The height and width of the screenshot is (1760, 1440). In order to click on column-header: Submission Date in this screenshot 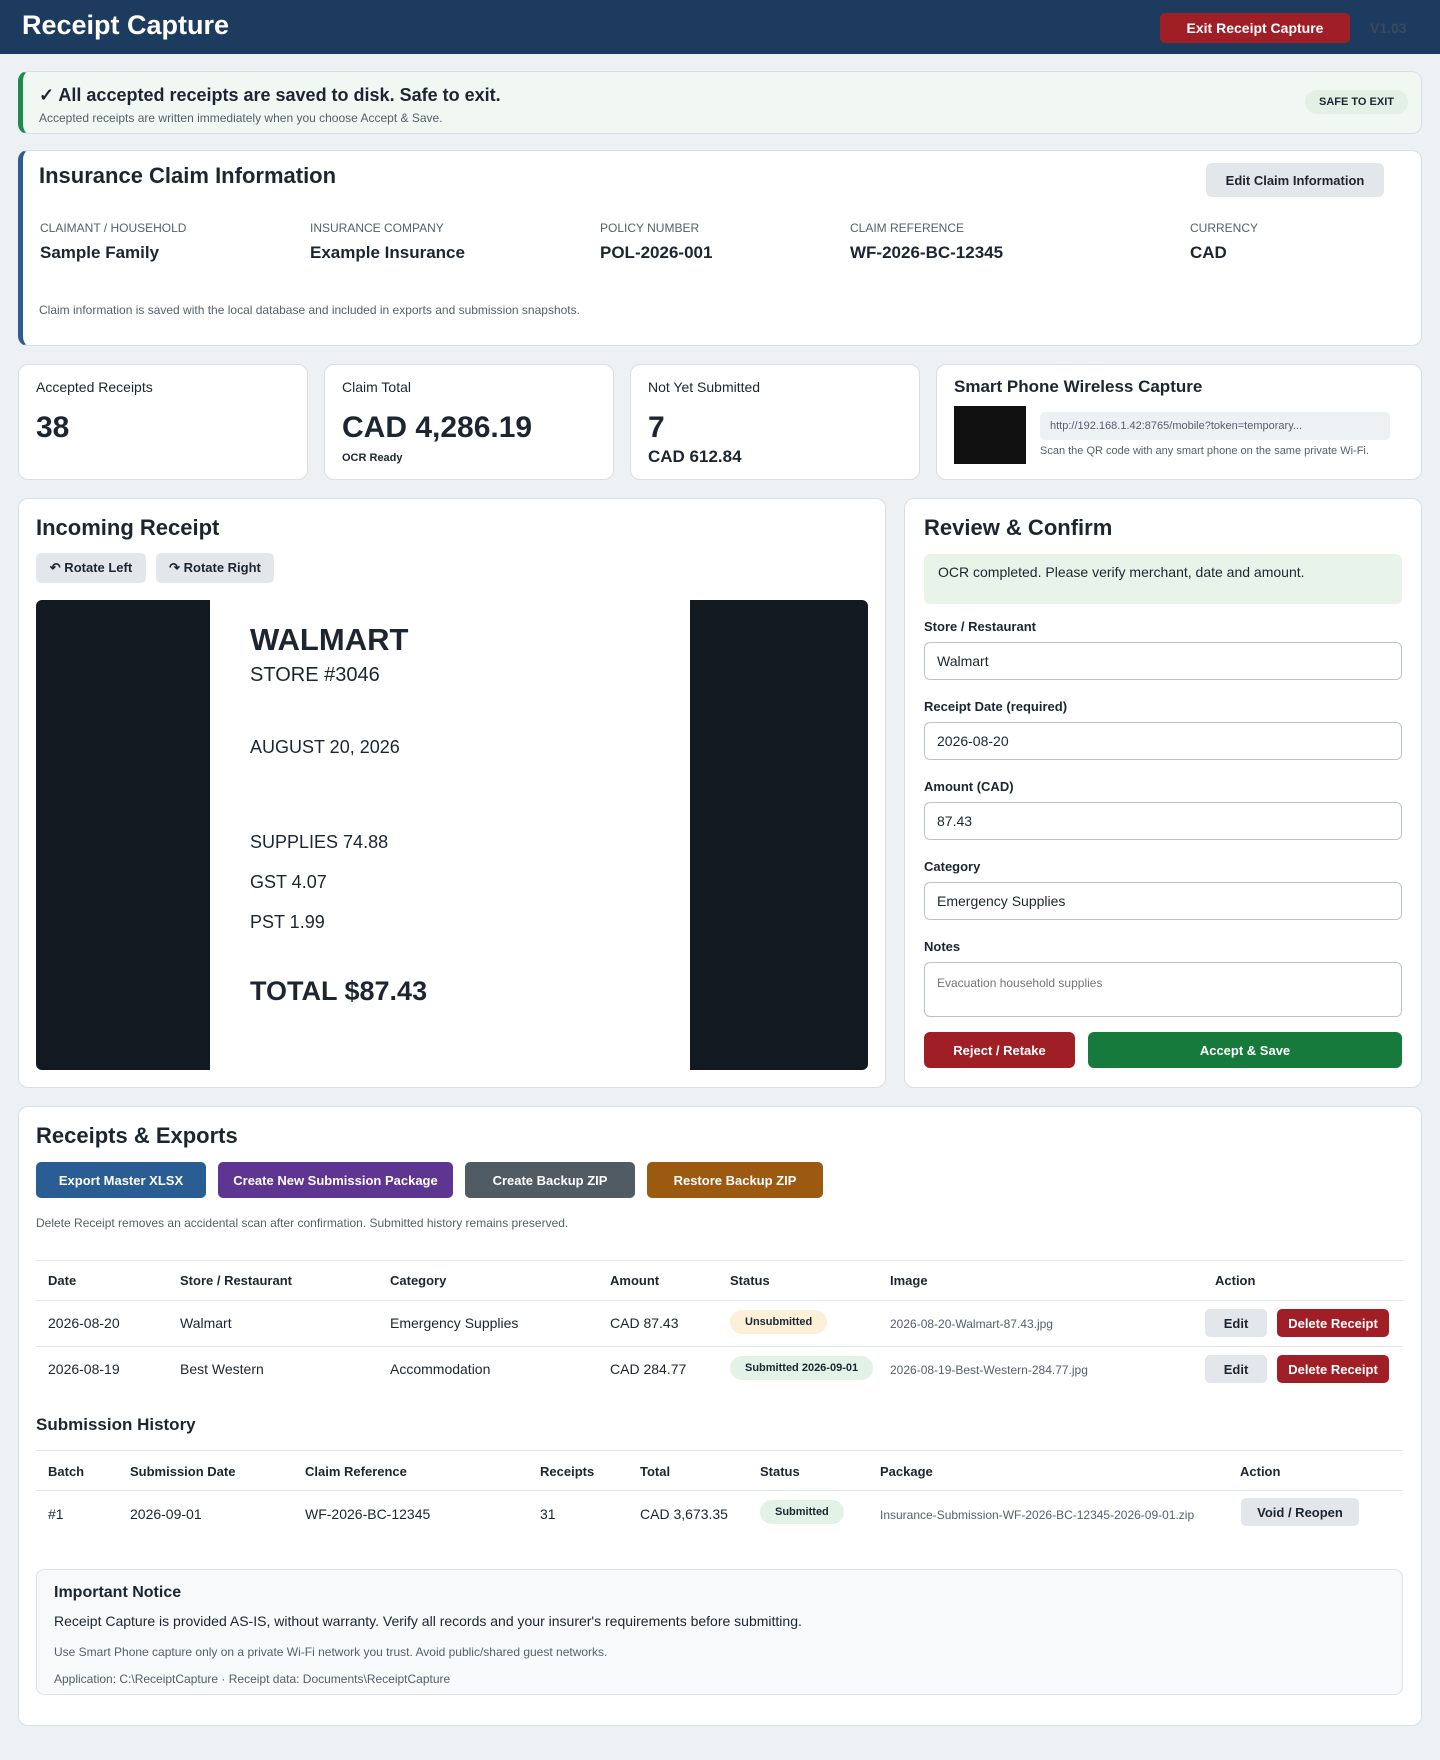, I will do `click(183, 1471)`.